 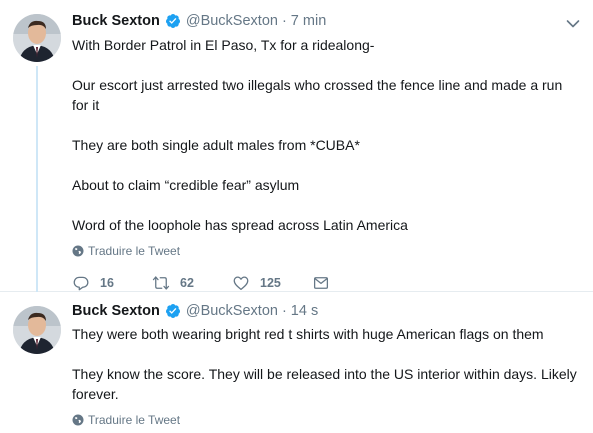 I want to click on retweet-count: 62, so click(x=187, y=283).